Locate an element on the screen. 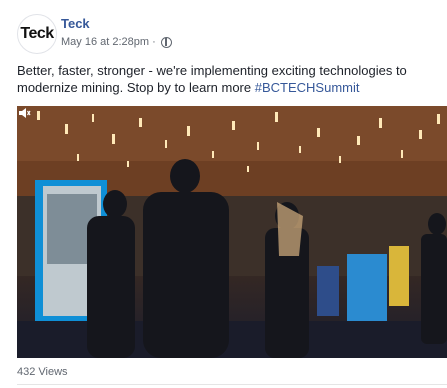  hashtag-link: #BCTECHSummit is located at coordinates (307, 87).